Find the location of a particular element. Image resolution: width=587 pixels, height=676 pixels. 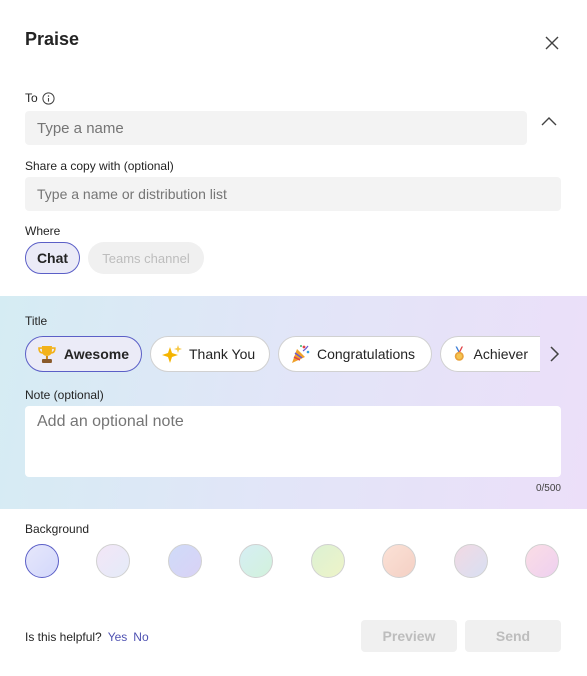

collapse-button is located at coordinates (549, 122).